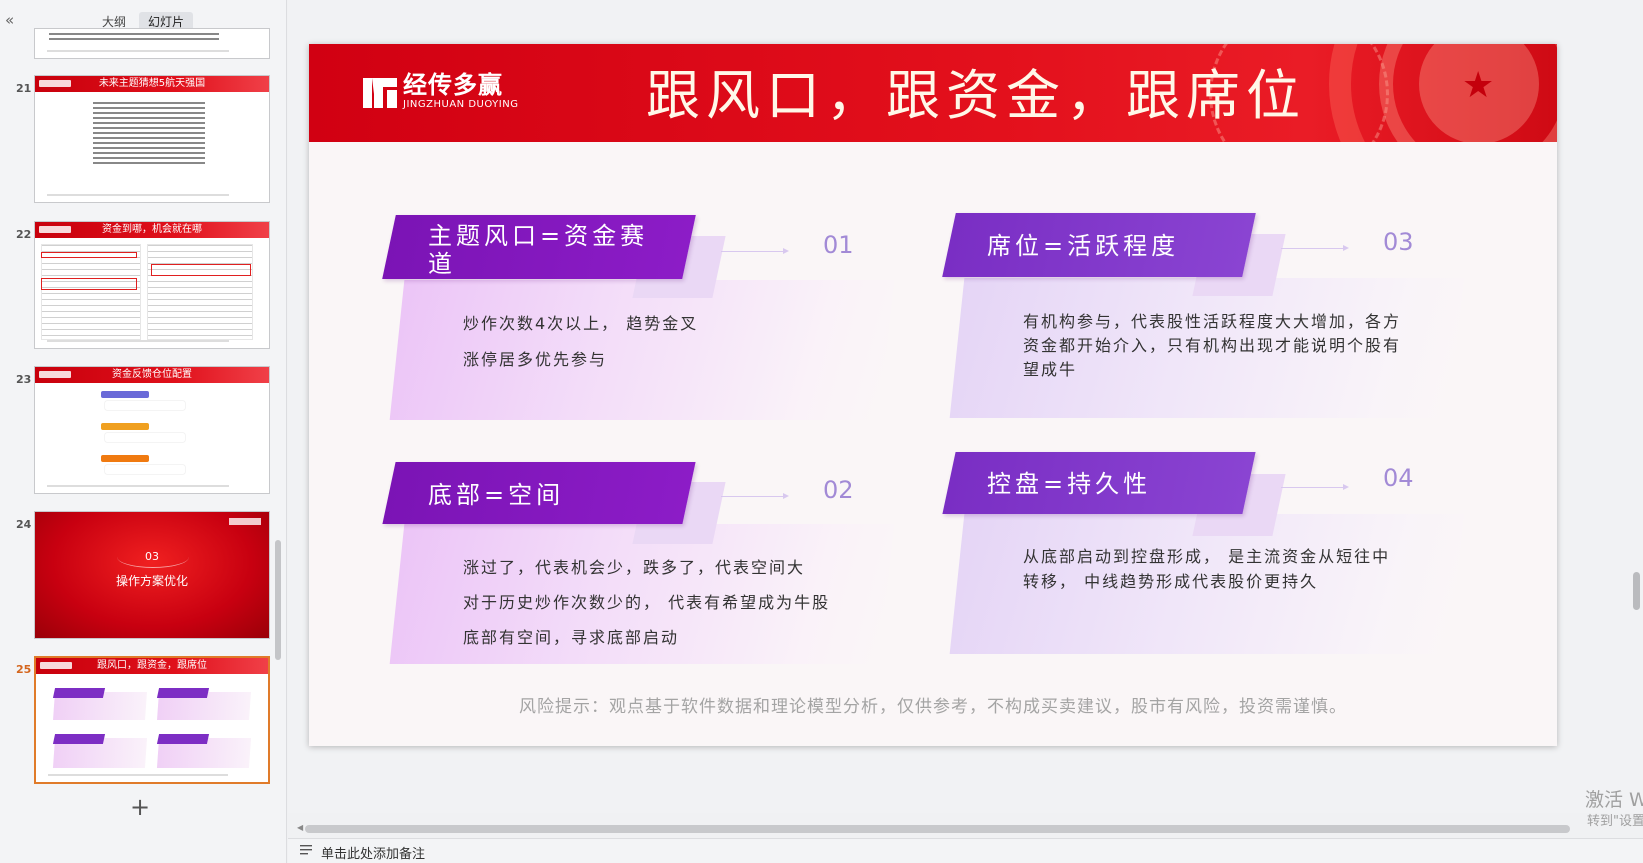  I want to click on thumb-header: 未来主题猜想5航天强国, so click(152, 84).